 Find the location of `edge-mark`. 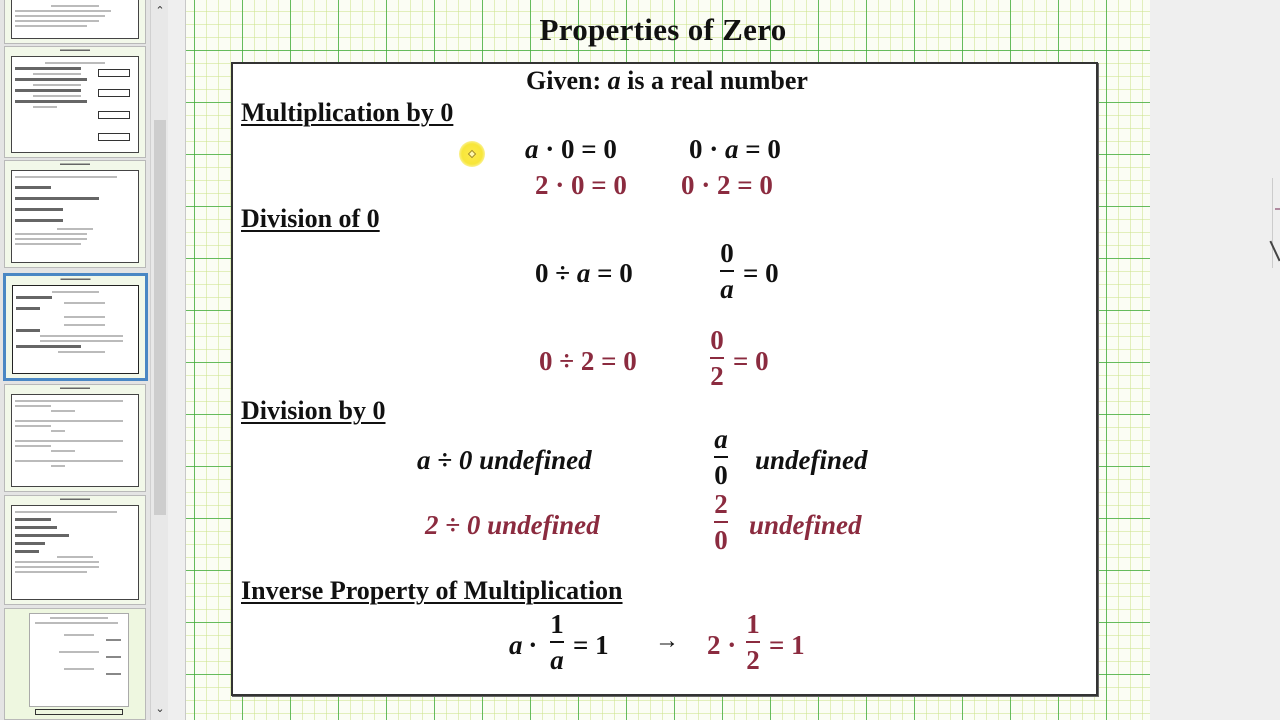

edge-mark is located at coordinates (1277, 209).